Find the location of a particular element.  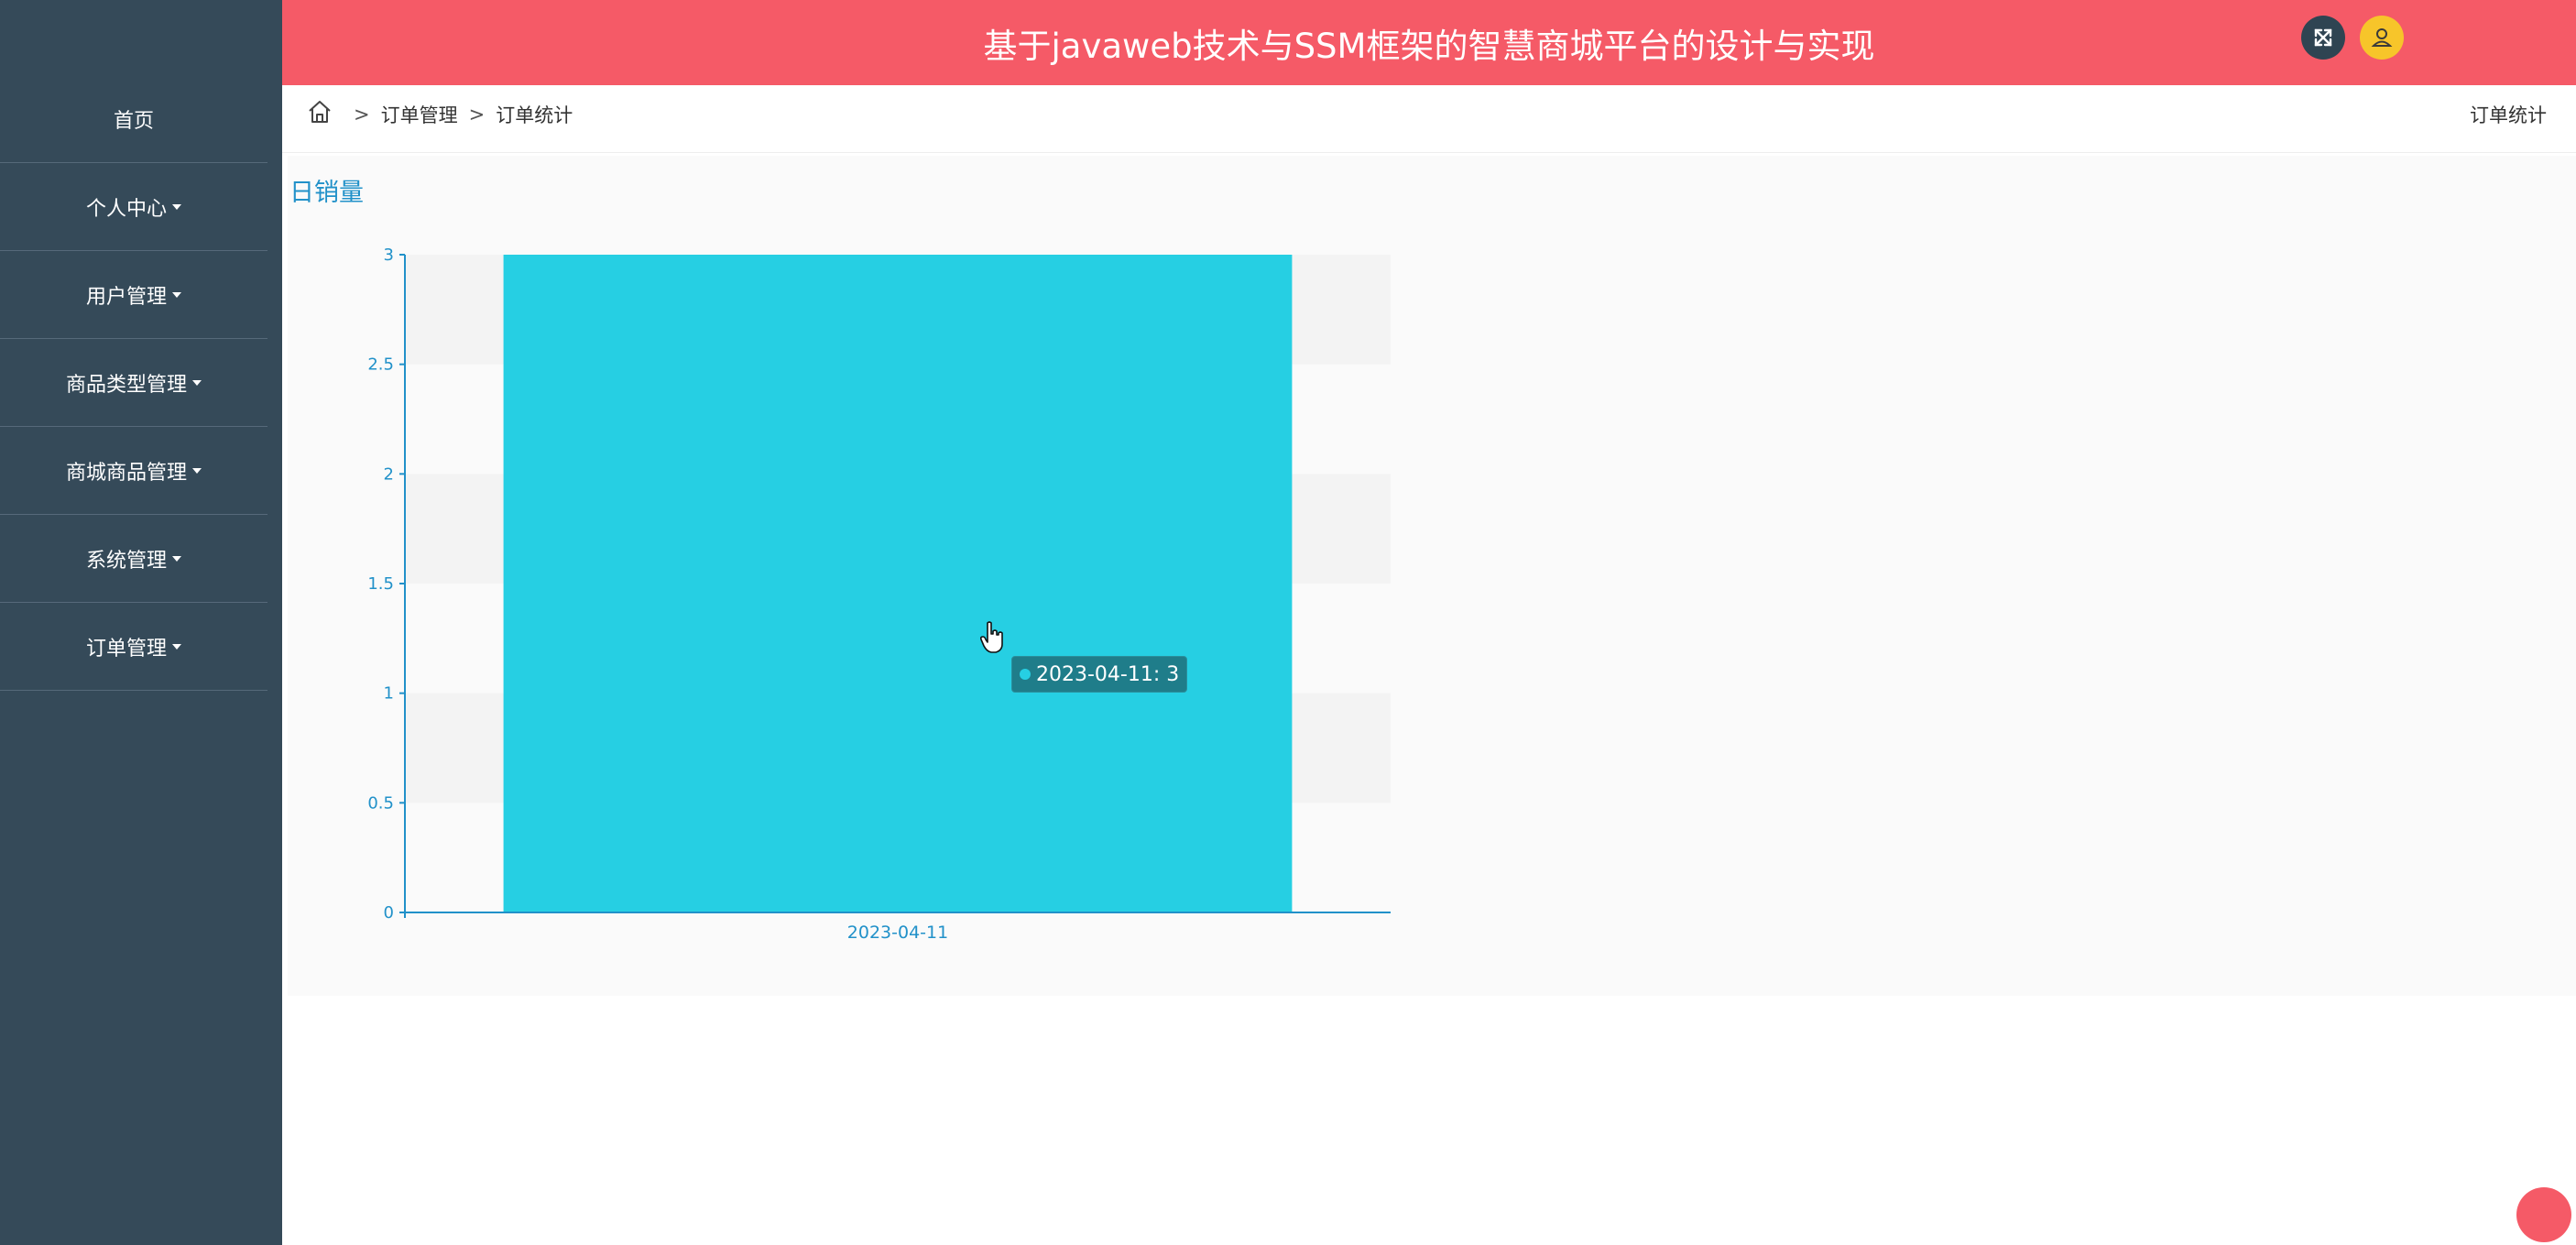

breadcrumb-trail: > 订单管理 > 订单统计 is located at coordinates (461, 114).